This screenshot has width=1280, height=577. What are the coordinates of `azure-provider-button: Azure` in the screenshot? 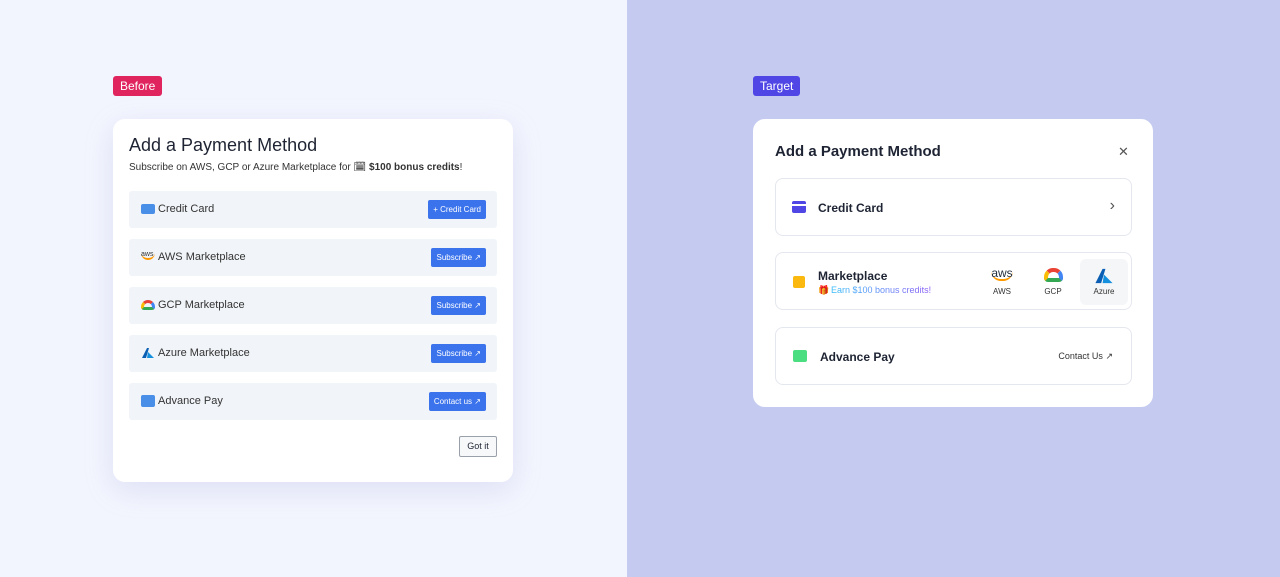 It's located at (1104, 282).